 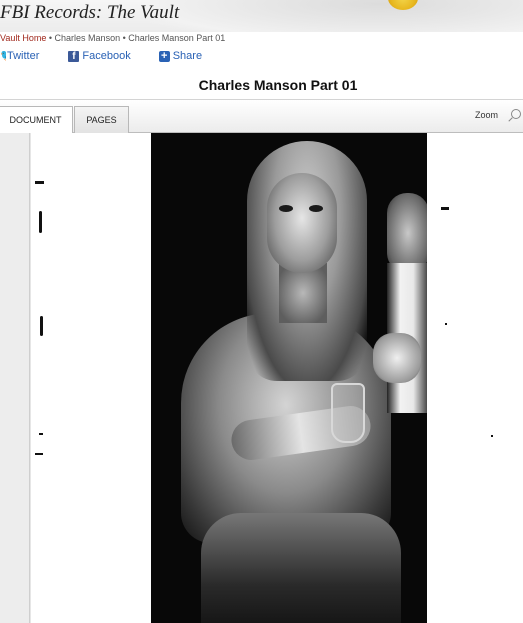 I want to click on twitter-label: Twitter, so click(x=23, y=56).